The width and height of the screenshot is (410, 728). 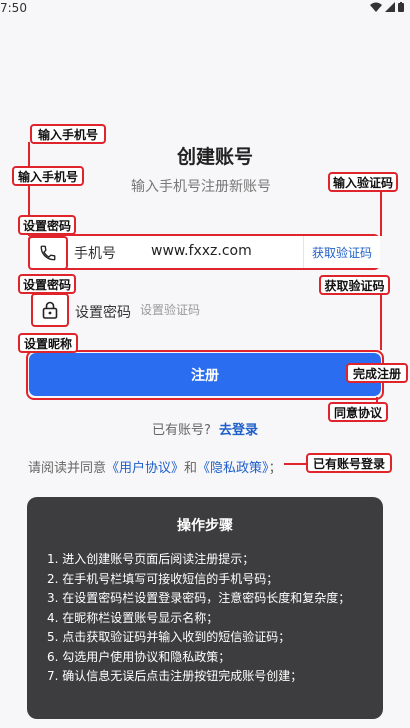 I want to click on wifi-icon, so click(x=376, y=7).